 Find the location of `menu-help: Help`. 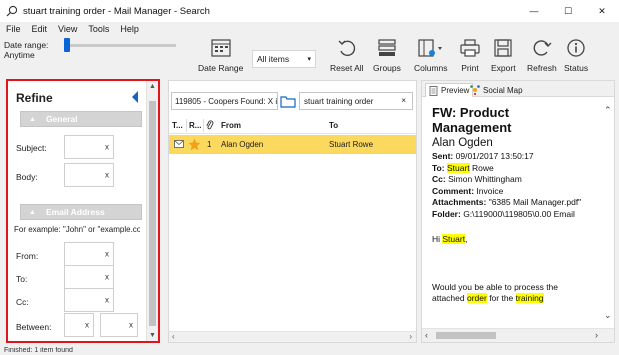

menu-help: Help is located at coordinates (129, 29).